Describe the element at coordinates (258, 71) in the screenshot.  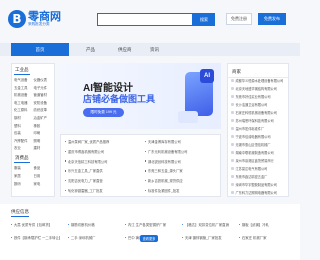
I see `merchant-title: 商家` at that location.